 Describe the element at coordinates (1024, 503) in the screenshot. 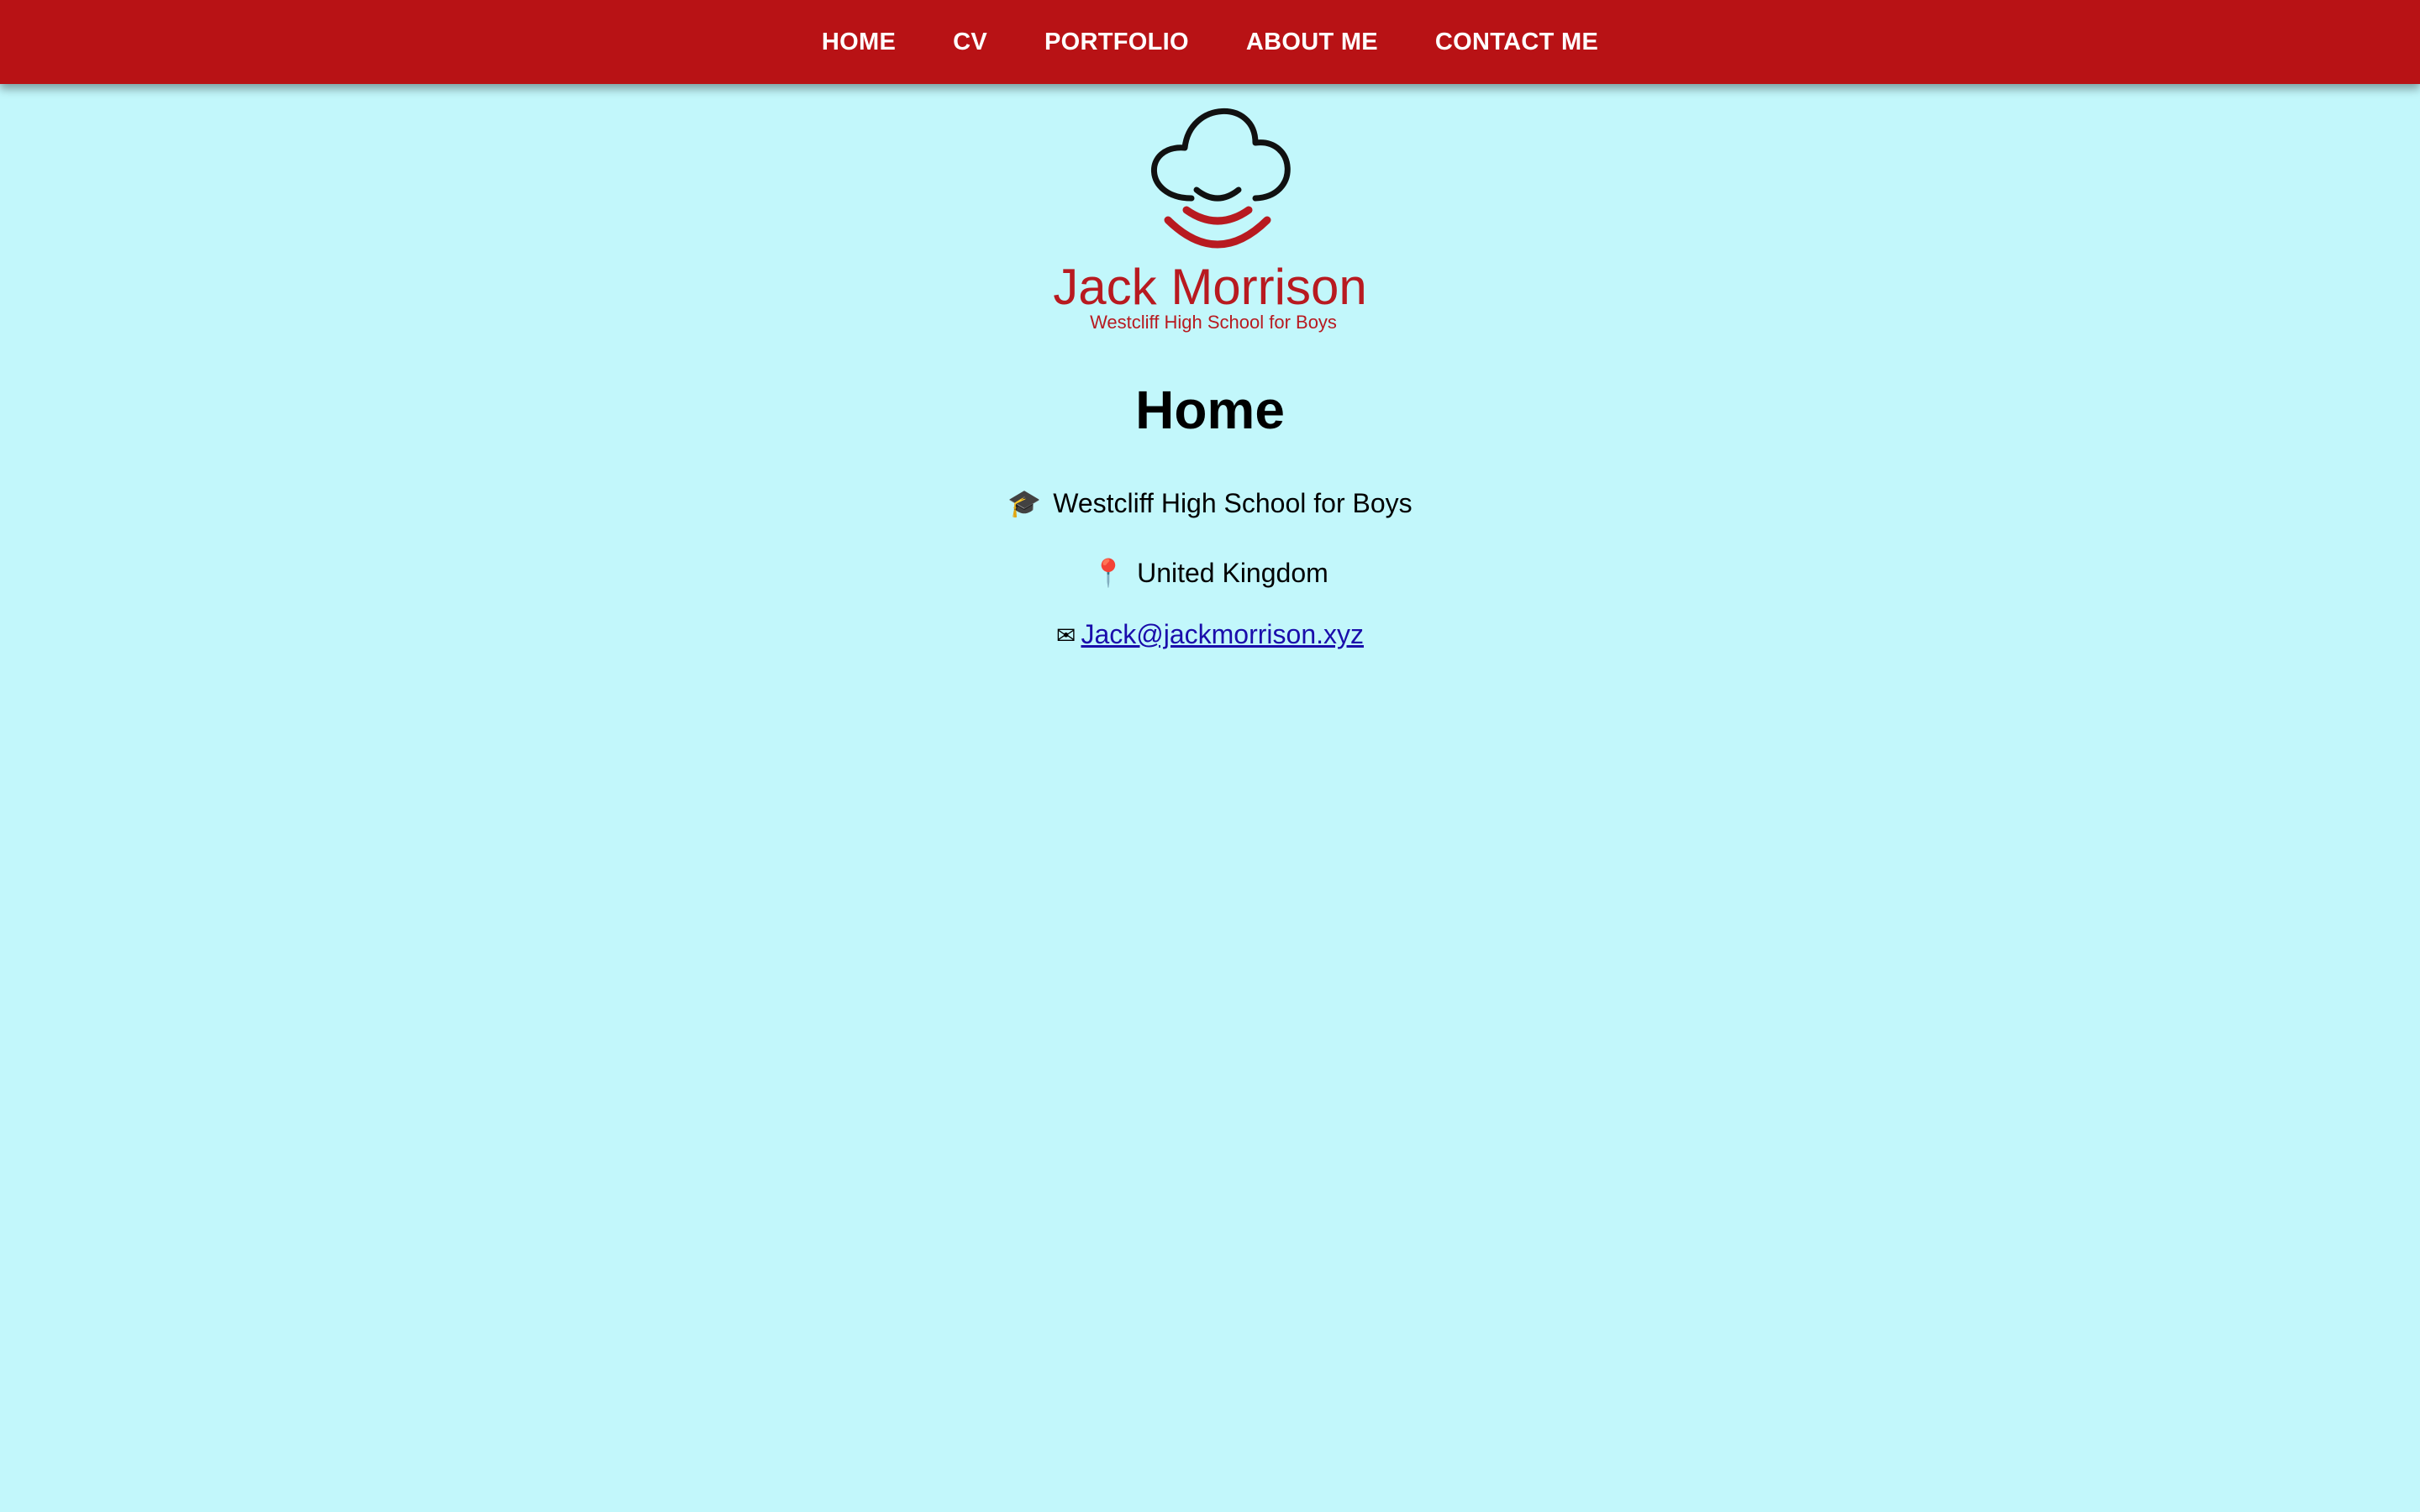

I see `graduation-cap-icon: 🎓` at that location.